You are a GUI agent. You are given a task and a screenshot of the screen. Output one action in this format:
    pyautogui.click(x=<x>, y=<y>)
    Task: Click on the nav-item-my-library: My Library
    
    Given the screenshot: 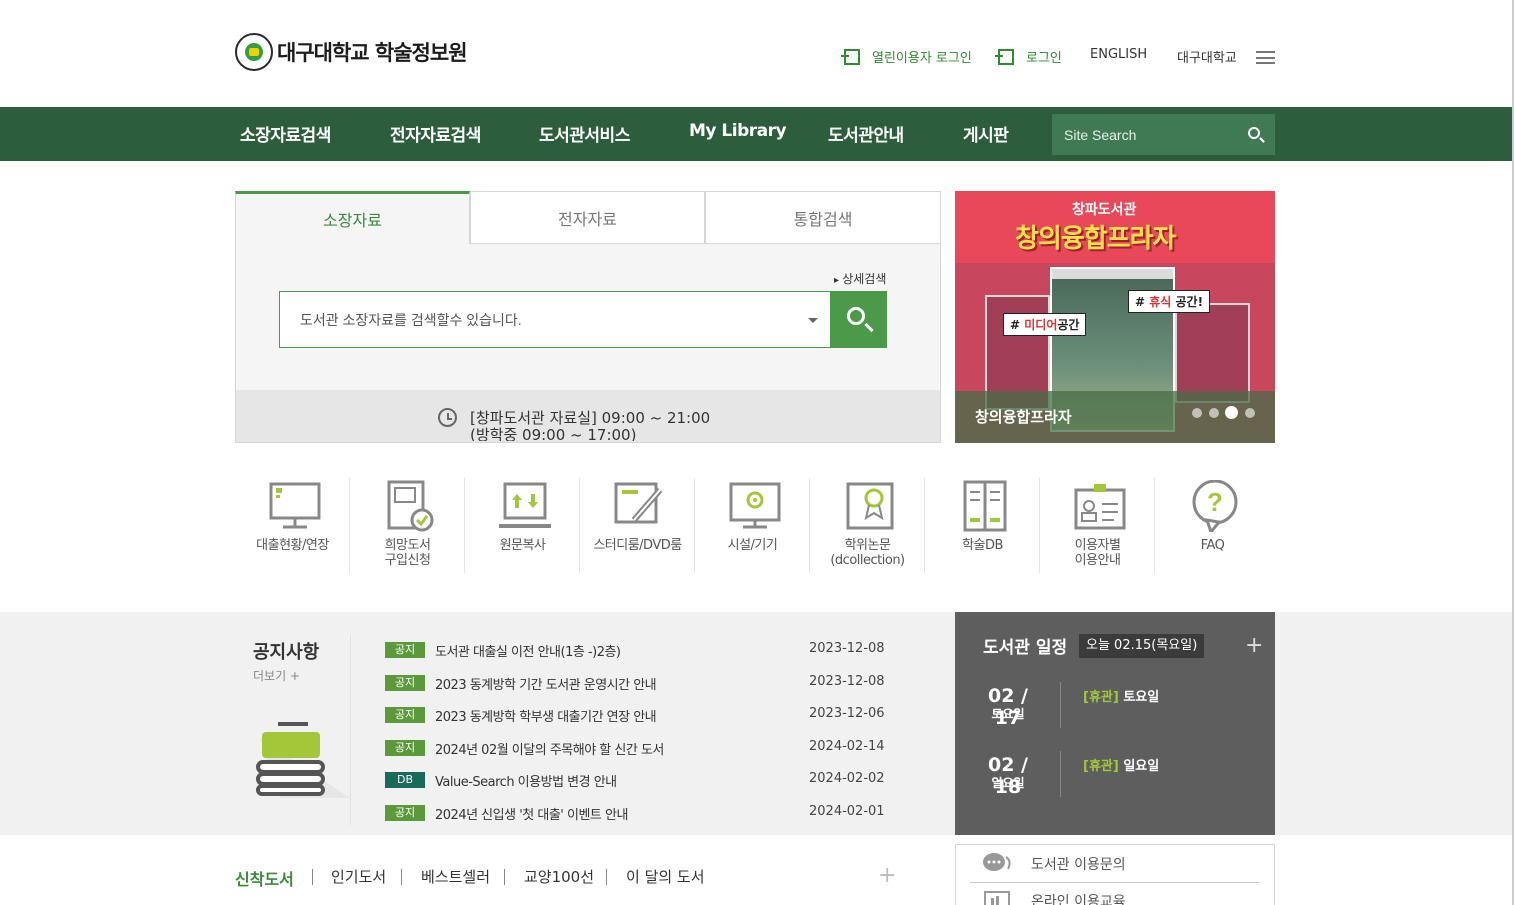 What is the action you would take?
    pyautogui.click(x=738, y=131)
    